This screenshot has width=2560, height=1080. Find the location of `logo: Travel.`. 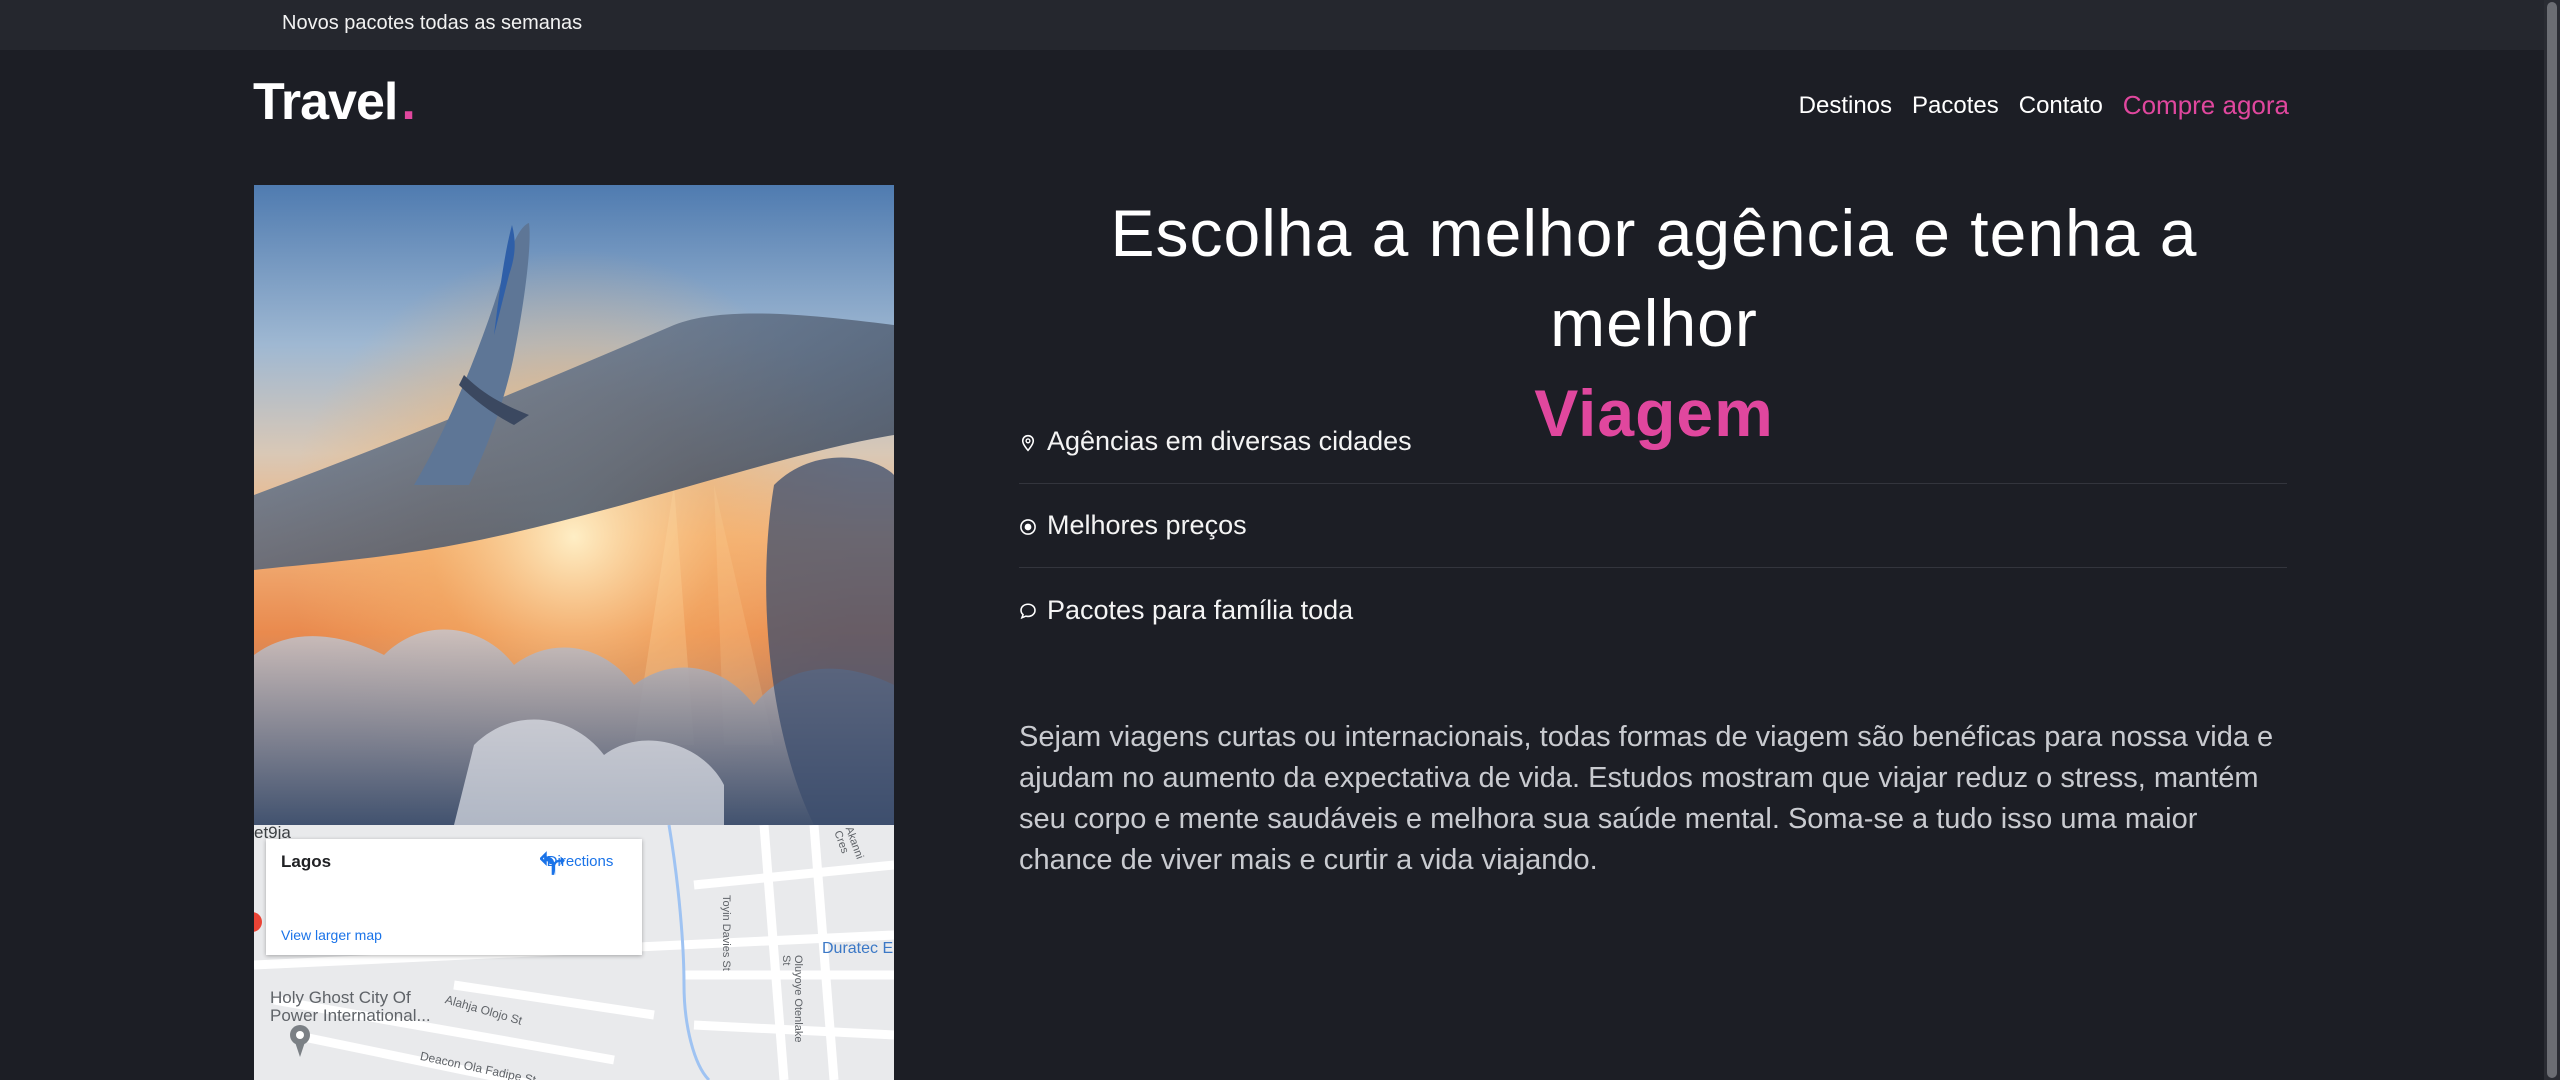

logo: Travel. is located at coordinates (334, 102).